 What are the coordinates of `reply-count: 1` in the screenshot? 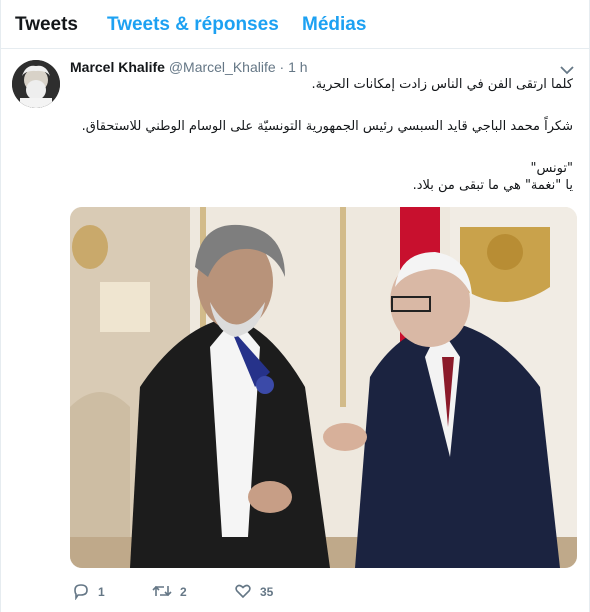 It's located at (101, 592).